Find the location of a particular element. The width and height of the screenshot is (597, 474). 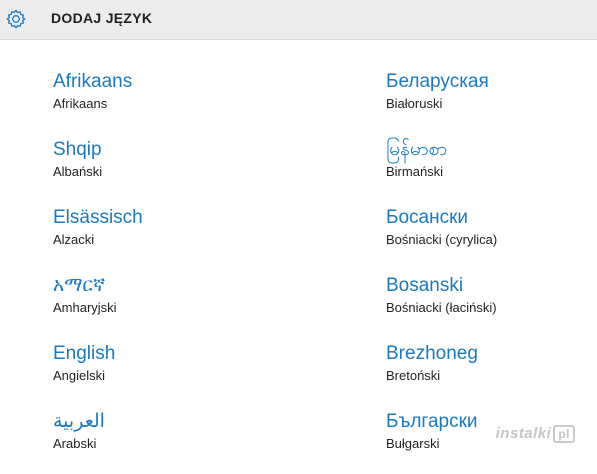

language-item-bosnian-latin: Bosanski Bośniacki (łaciński) is located at coordinates (491, 302).